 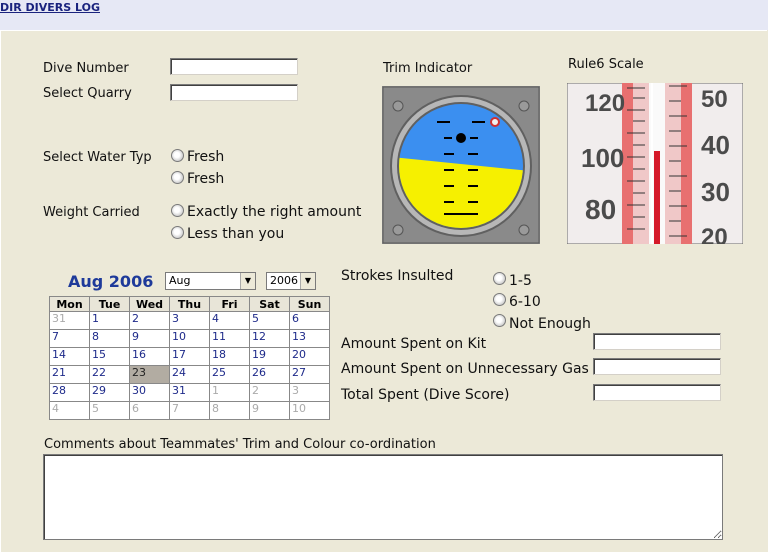 What do you see at coordinates (465, 369) in the screenshot?
I see `amount-gas-label: Amount Spent on Unnecessary Gas` at bounding box center [465, 369].